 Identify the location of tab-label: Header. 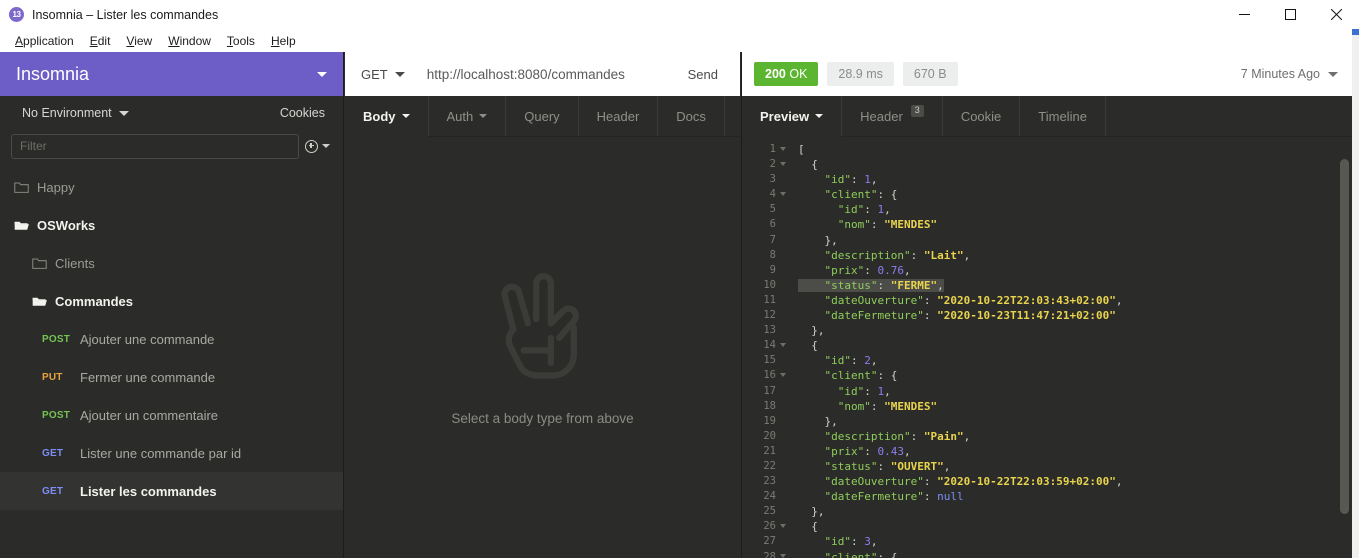
(618, 116).